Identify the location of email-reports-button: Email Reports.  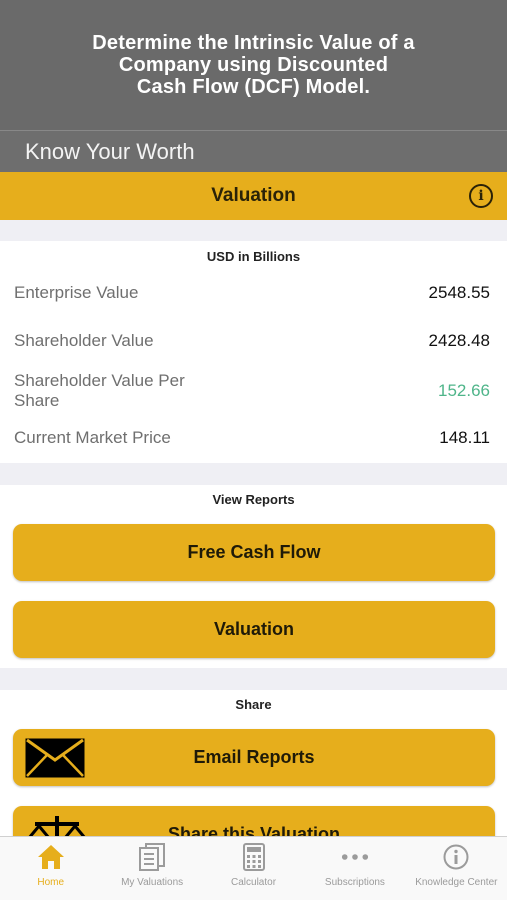
(254, 757).